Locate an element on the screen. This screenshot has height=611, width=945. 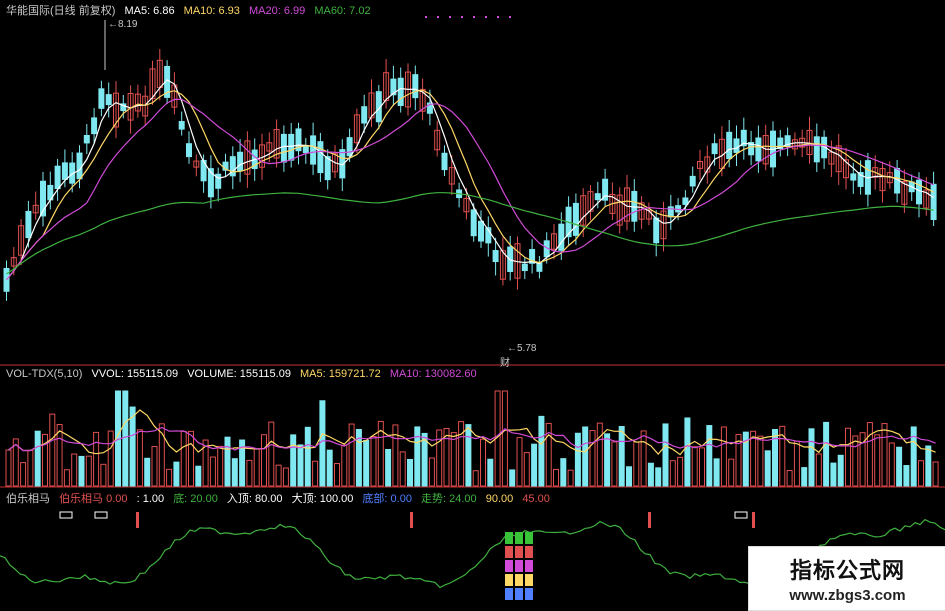
site-watermark: 指标公式网 www.zbgs3.com is located at coordinates (846, 578).